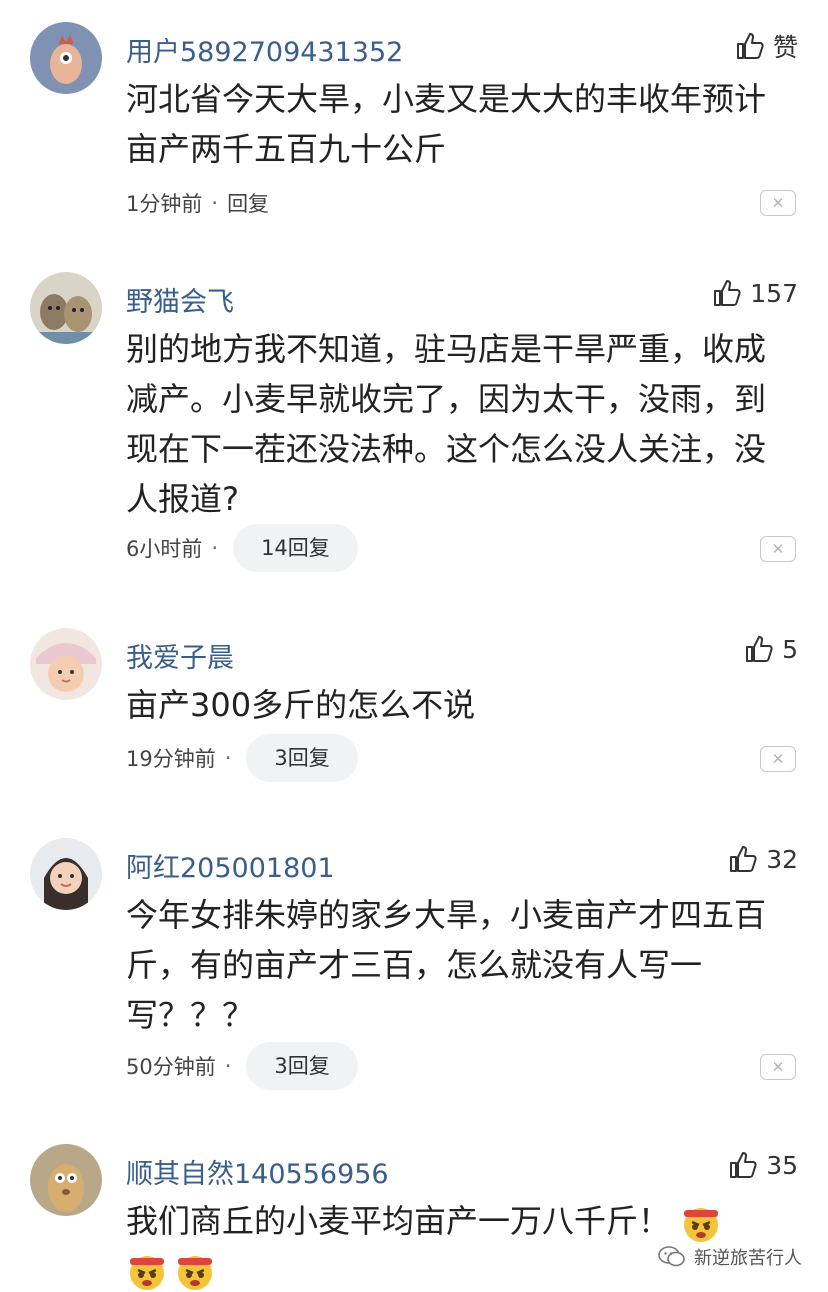 Image resolution: width=828 pixels, height=1292 pixels. I want to click on like-button: 赞, so click(766, 46).